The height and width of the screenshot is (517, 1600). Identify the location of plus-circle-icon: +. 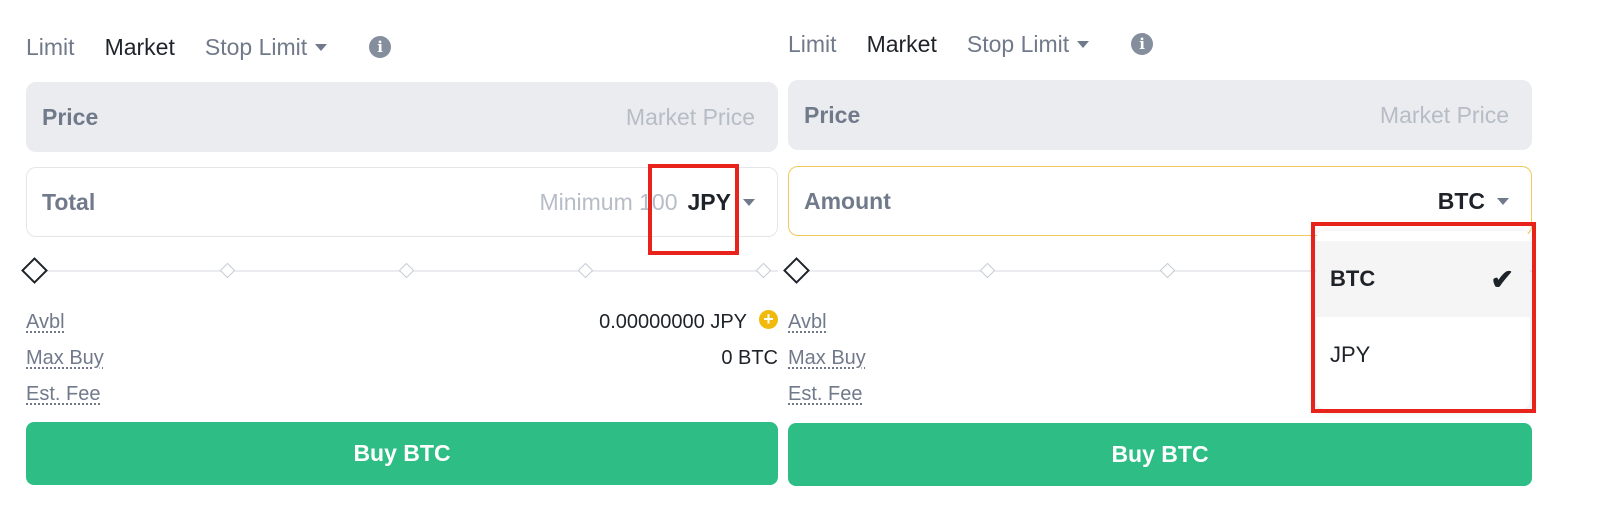
(768, 319).